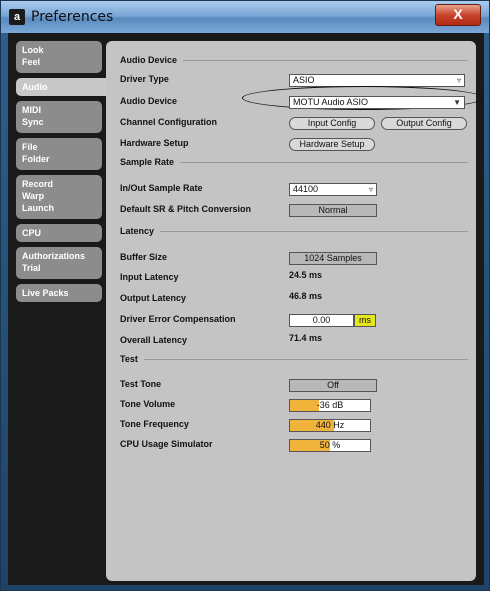 The image size is (490, 591). What do you see at coordinates (149, 277) in the screenshot?
I see `input-latency-label: Input Latency` at bounding box center [149, 277].